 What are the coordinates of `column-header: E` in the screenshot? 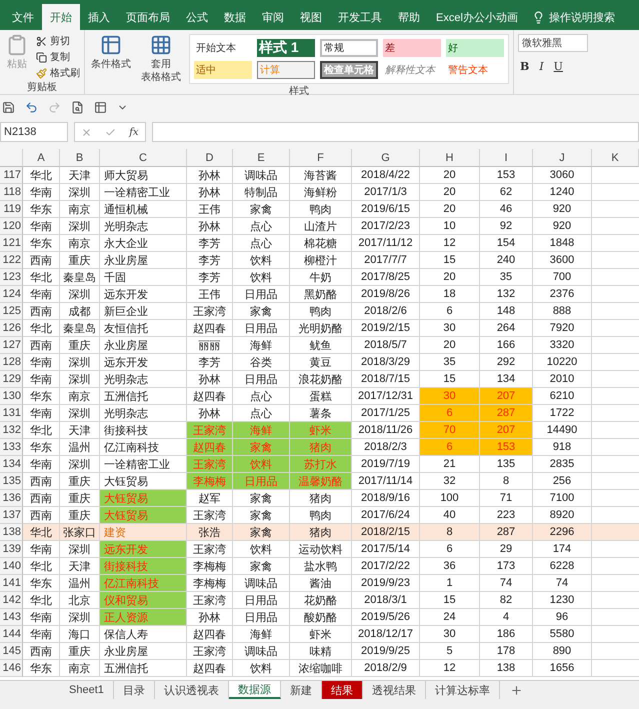 It's located at (261, 158).